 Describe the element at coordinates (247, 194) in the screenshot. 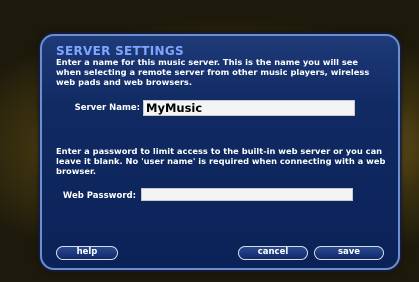

I see `web-password-input` at that location.